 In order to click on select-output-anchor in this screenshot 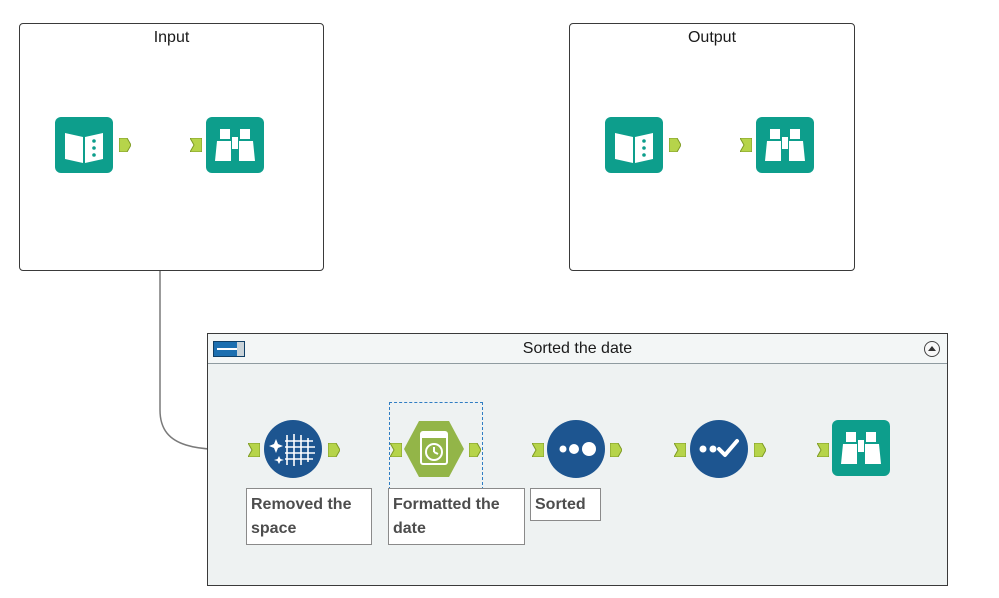, I will do `click(760, 450)`.